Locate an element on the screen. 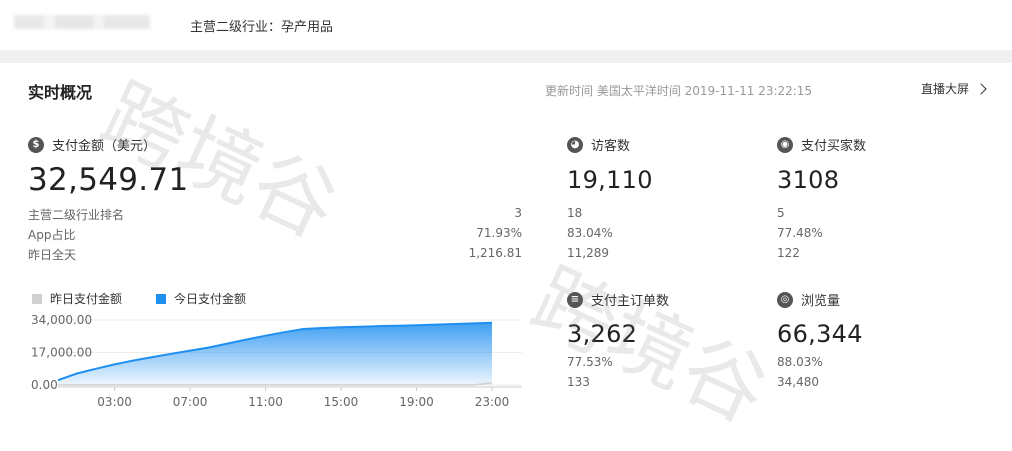  orders-header: ≡ 支付主订单数 is located at coordinates (618, 299).